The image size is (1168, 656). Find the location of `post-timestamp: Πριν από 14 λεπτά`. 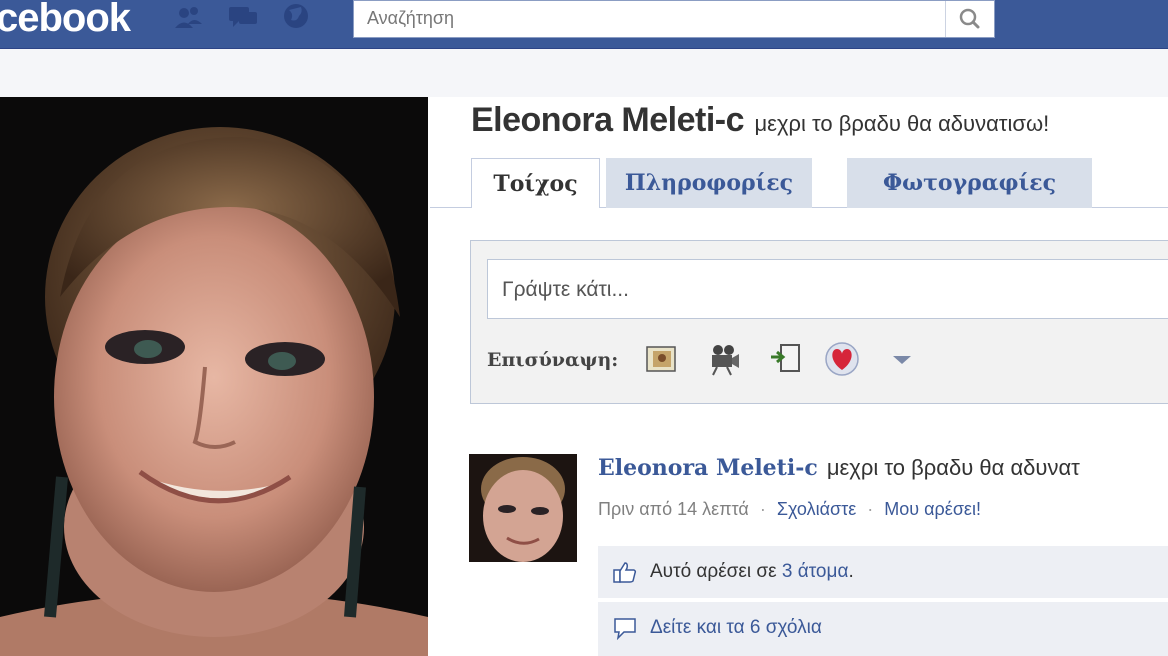

post-timestamp: Πριν από 14 λεπτά is located at coordinates (673, 509).